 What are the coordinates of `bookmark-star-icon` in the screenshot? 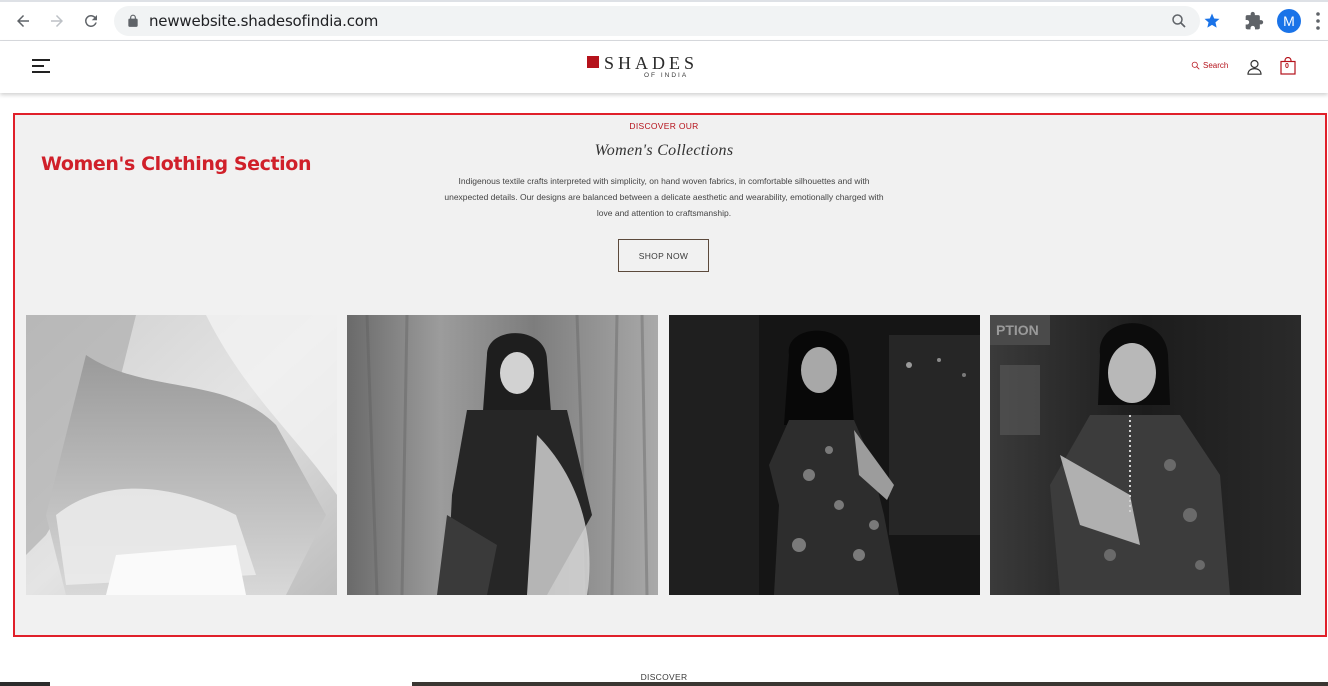 It's located at (1212, 21).